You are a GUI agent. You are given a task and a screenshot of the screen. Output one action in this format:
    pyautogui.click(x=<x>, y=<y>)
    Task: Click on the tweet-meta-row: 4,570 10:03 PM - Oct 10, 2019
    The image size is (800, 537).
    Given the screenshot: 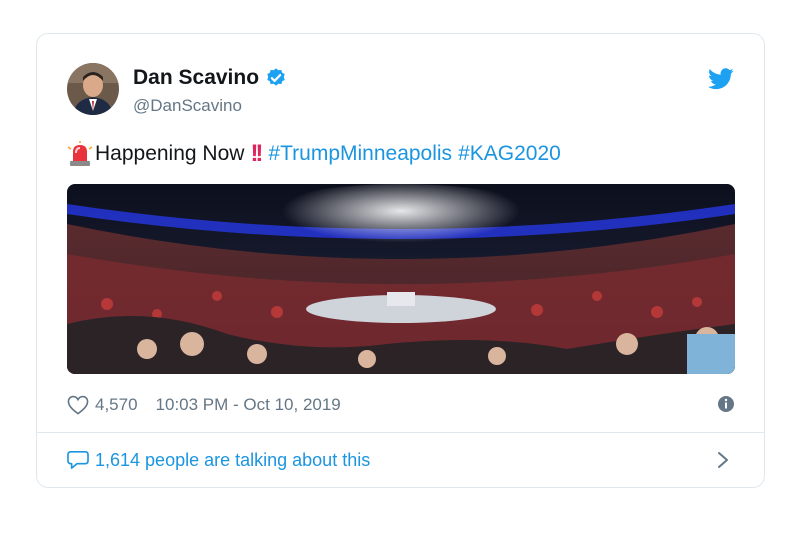 What is the action you would take?
    pyautogui.click(x=401, y=405)
    